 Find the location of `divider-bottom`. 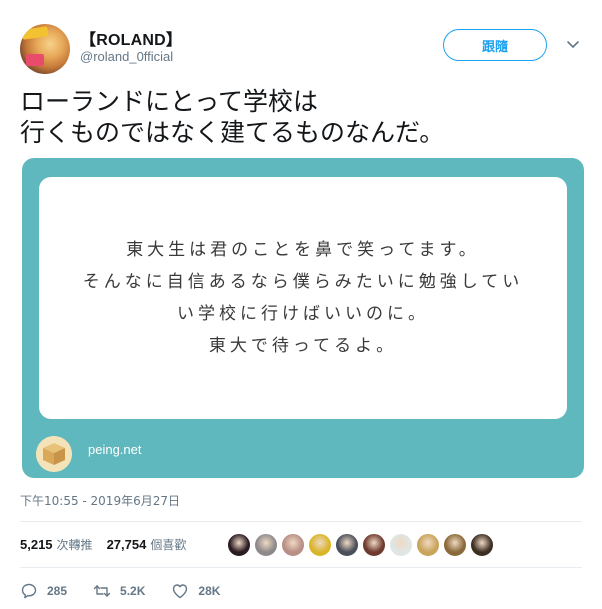

divider-bottom is located at coordinates (301, 567).